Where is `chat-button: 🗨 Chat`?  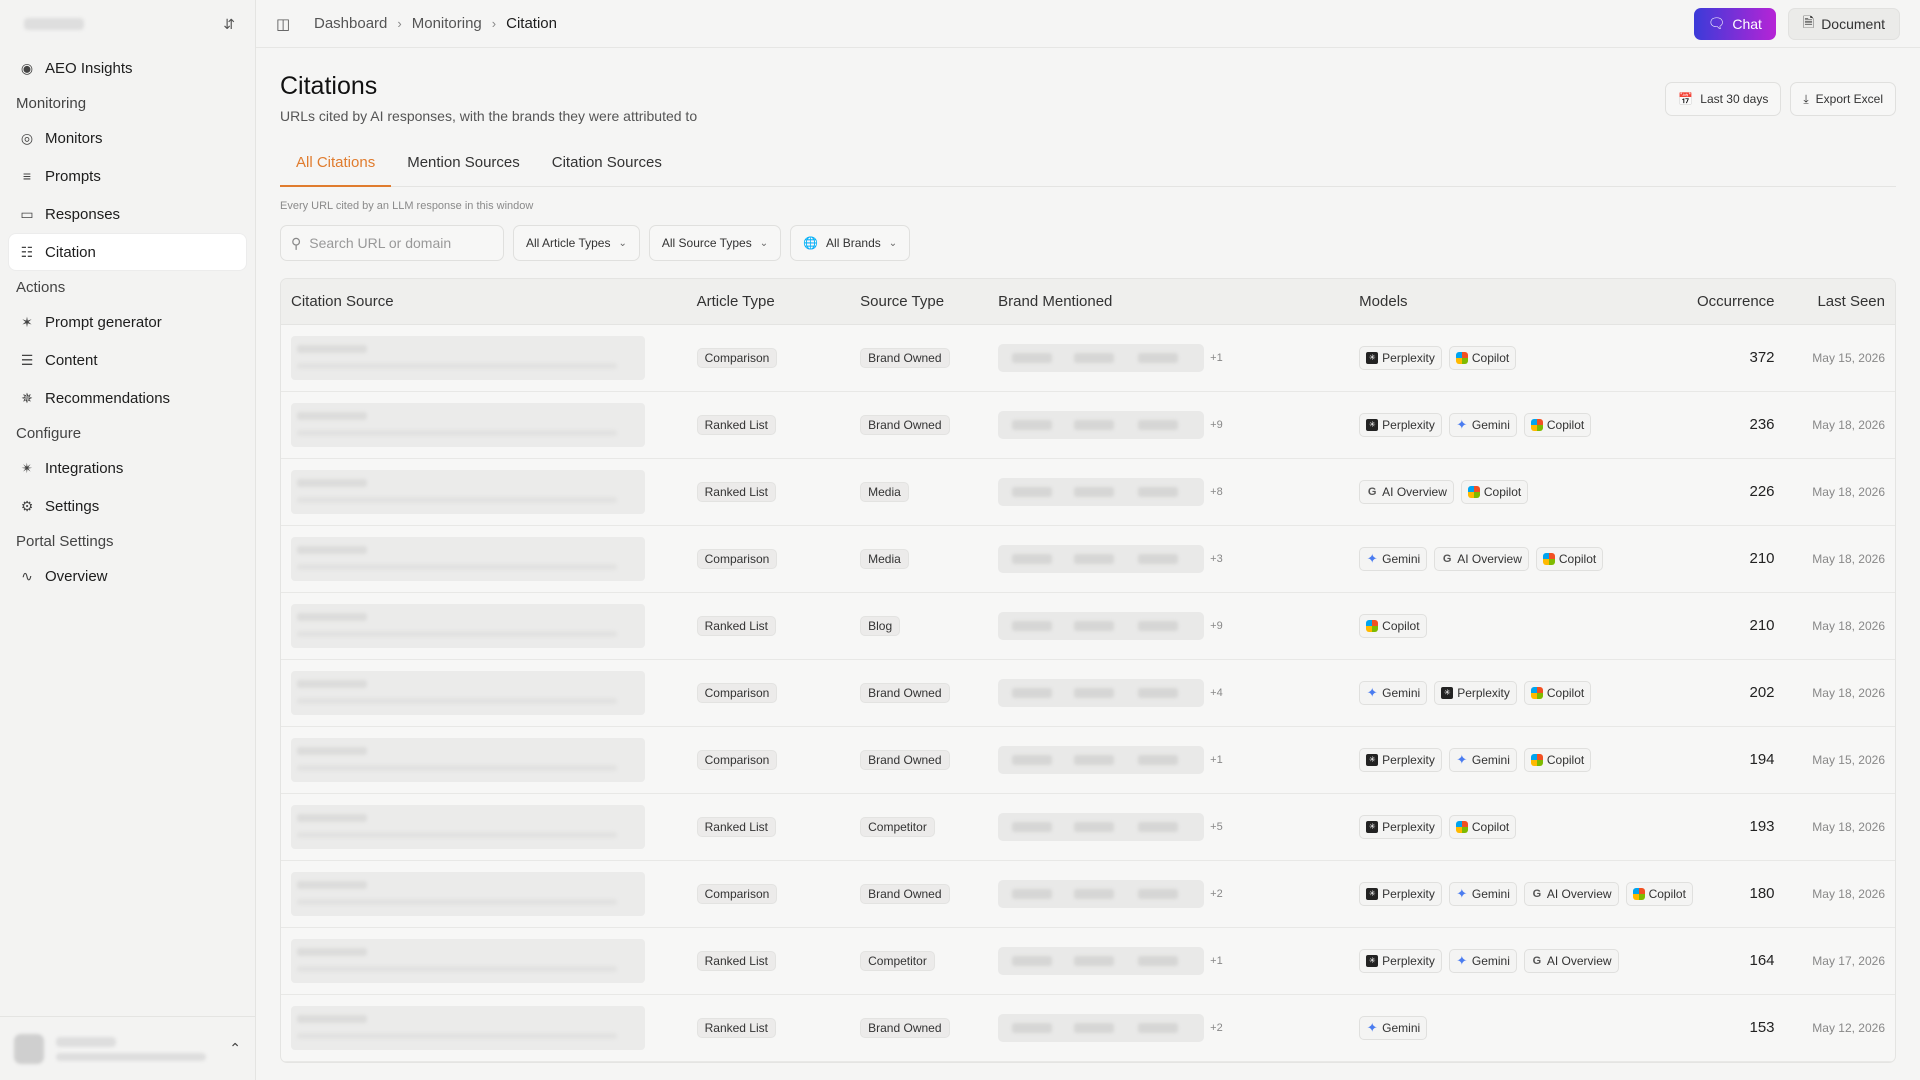
chat-button: 🗨 Chat is located at coordinates (1734, 23).